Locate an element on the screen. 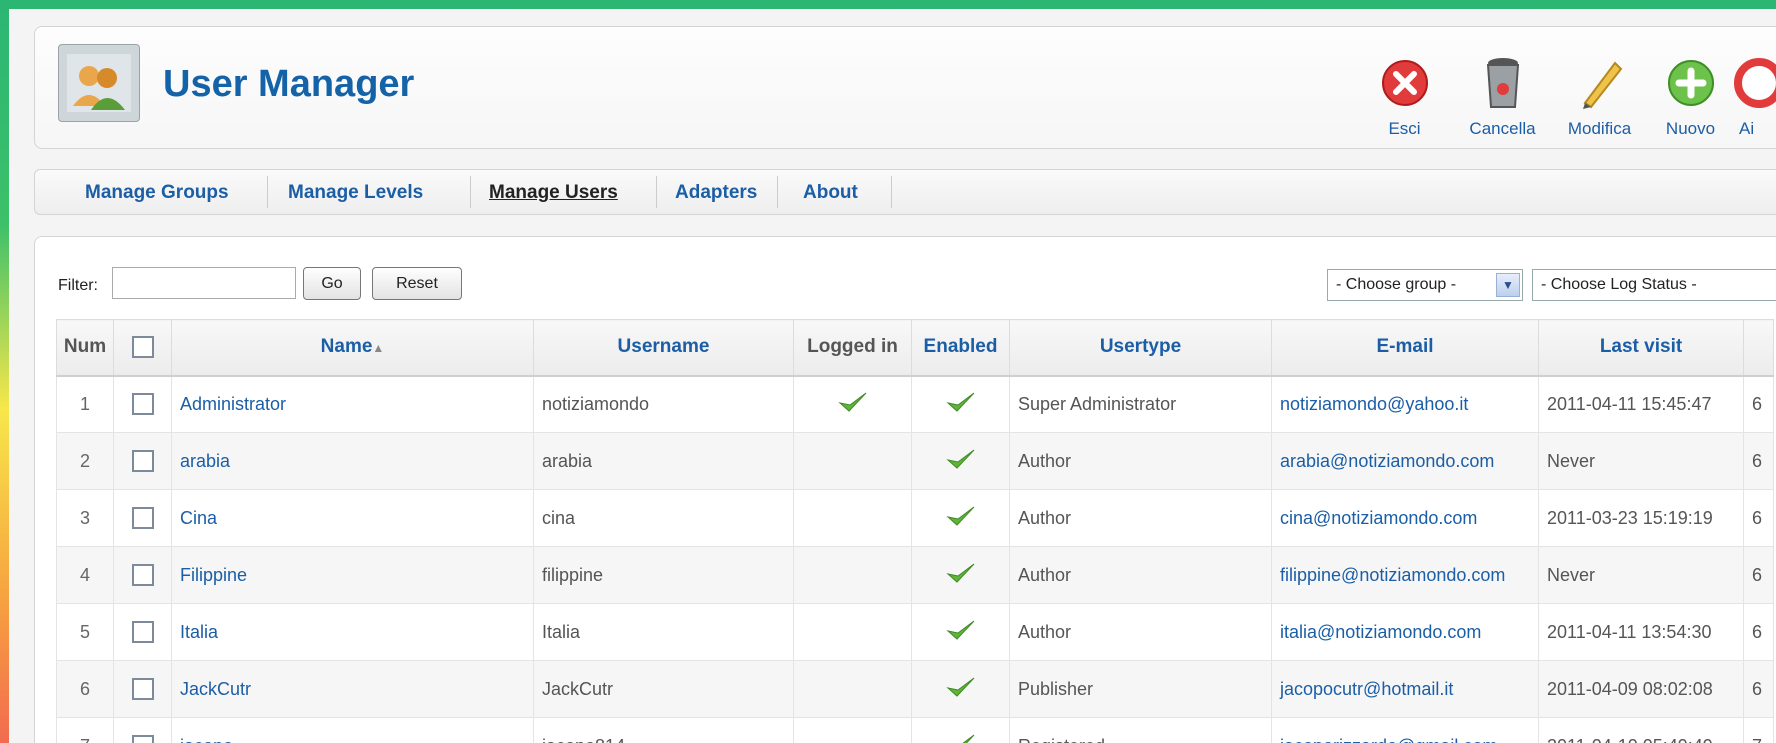  user-name-link: jacopo is located at coordinates (352, 730).